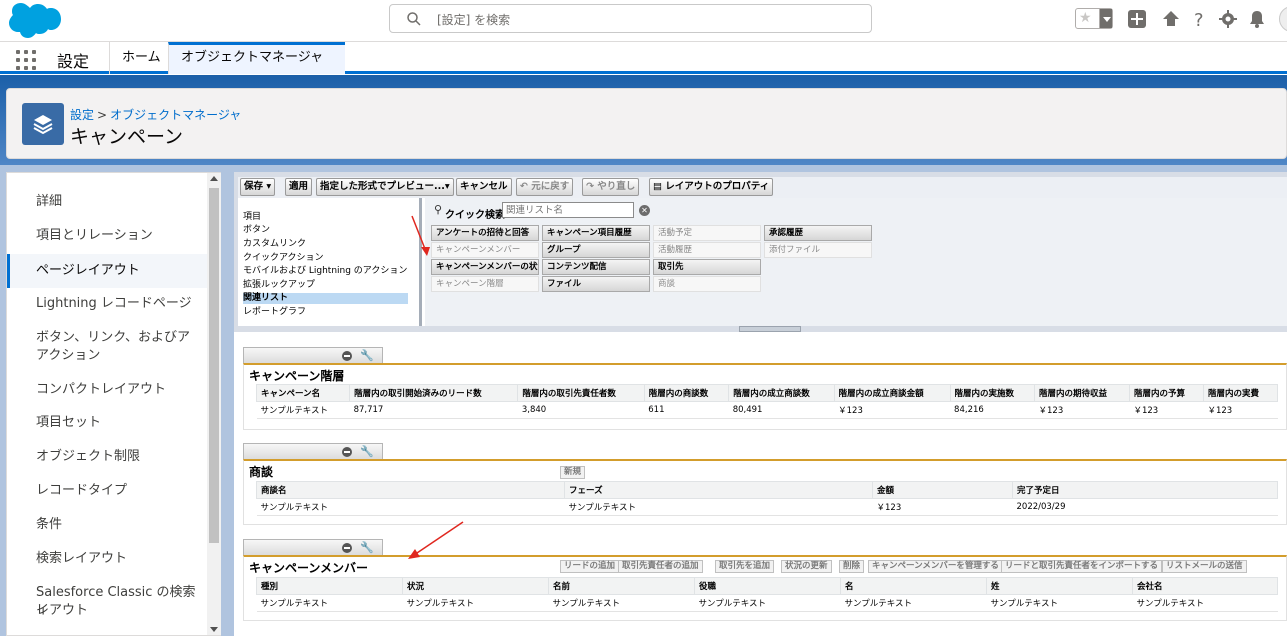  I want to click on section-title: キャンペーン階層, so click(297, 376).